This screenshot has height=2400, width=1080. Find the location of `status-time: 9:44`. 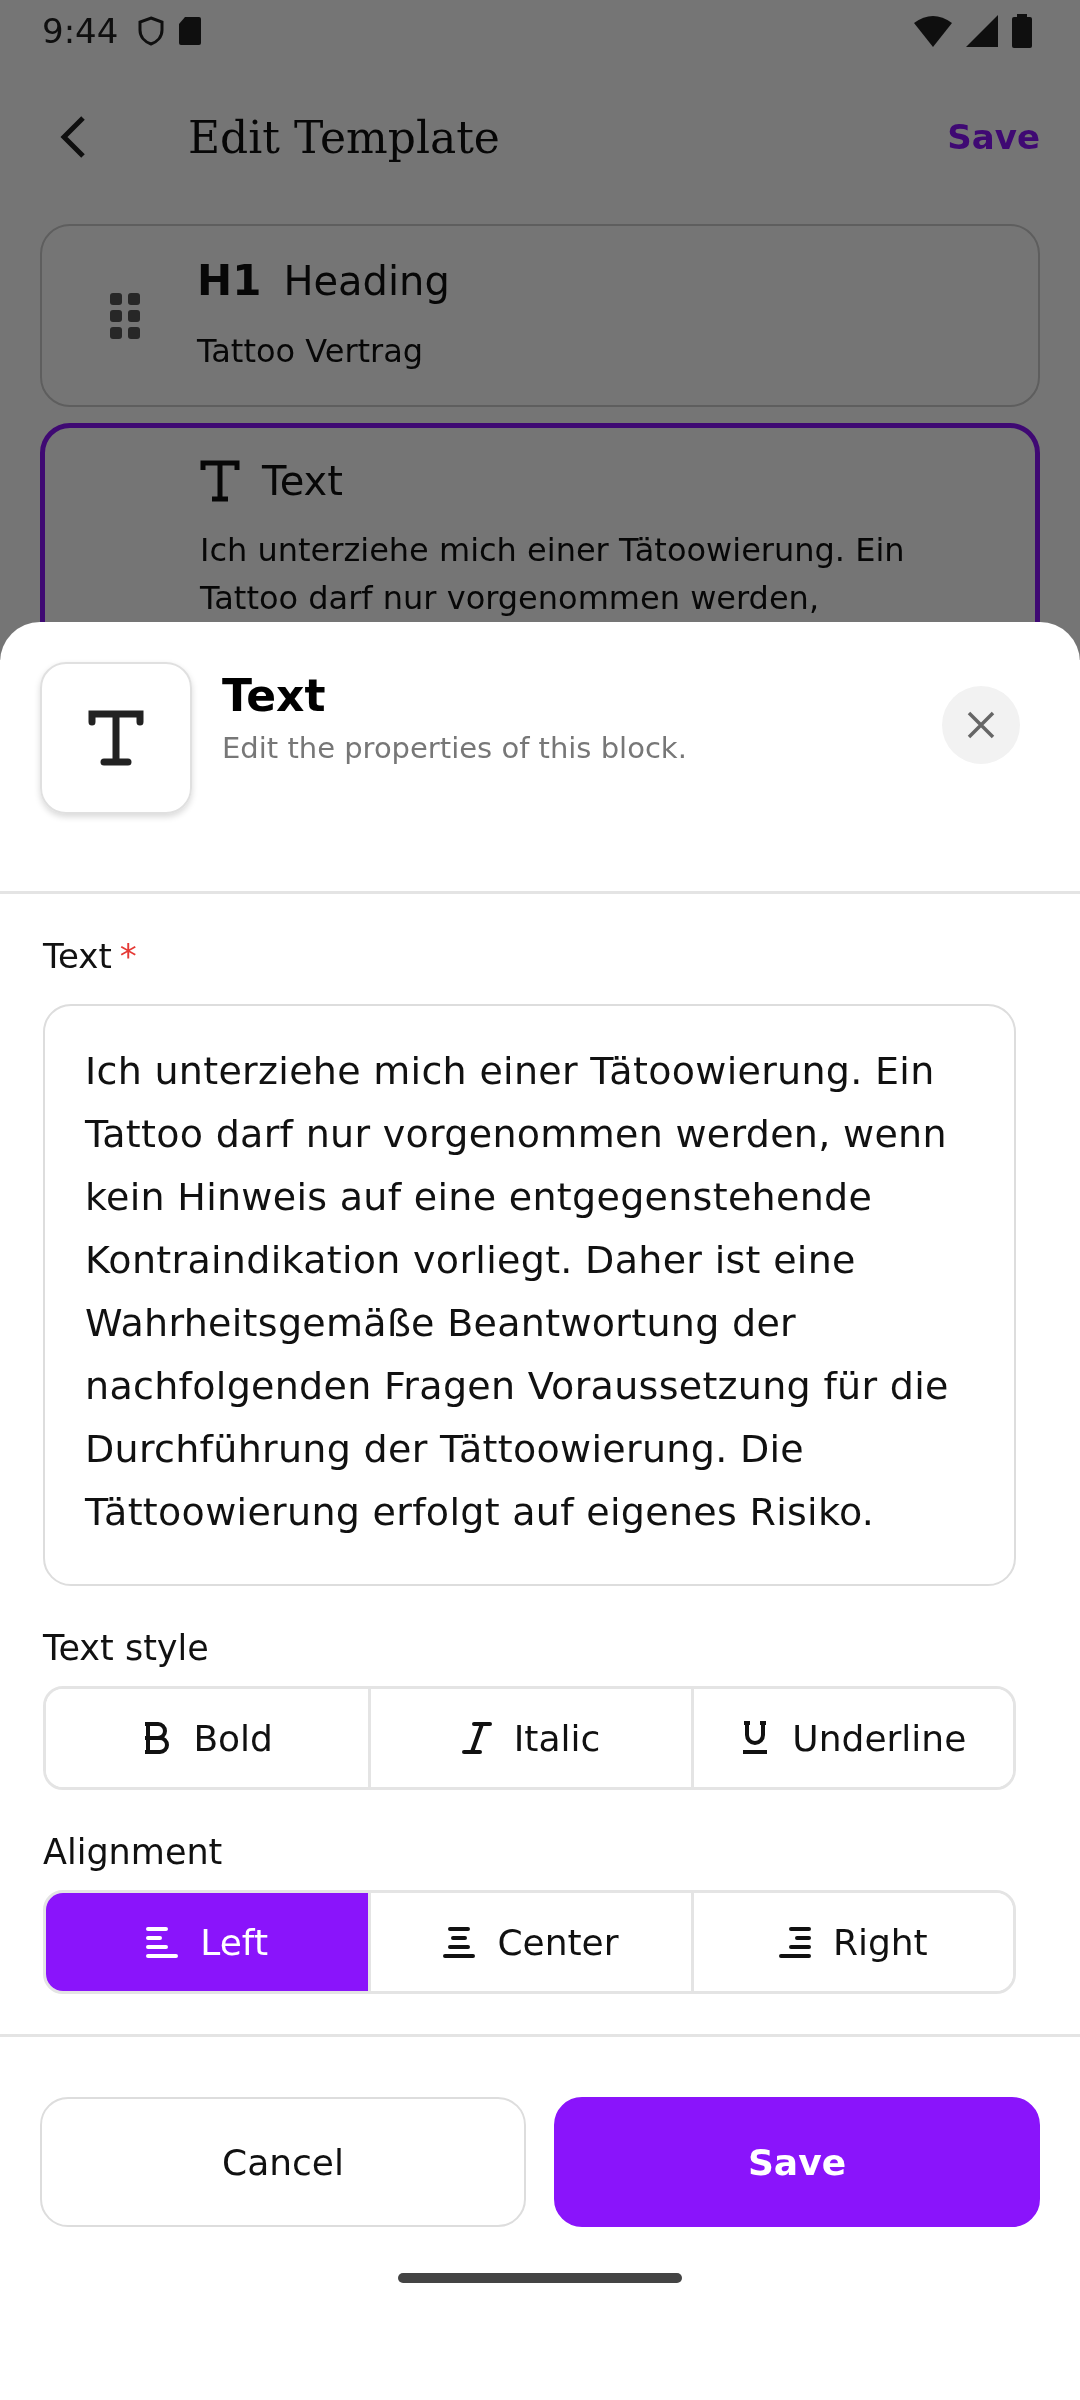

status-time: 9:44 is located at coordinates (80, 31).